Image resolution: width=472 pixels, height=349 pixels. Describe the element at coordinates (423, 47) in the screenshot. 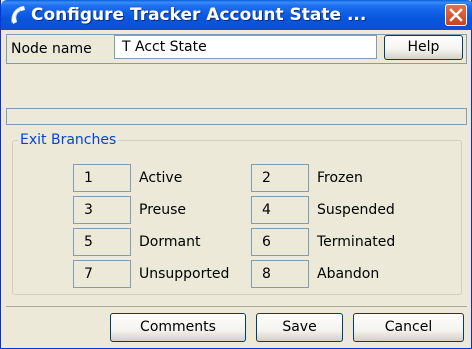

I see `help-button: Help` at that location.